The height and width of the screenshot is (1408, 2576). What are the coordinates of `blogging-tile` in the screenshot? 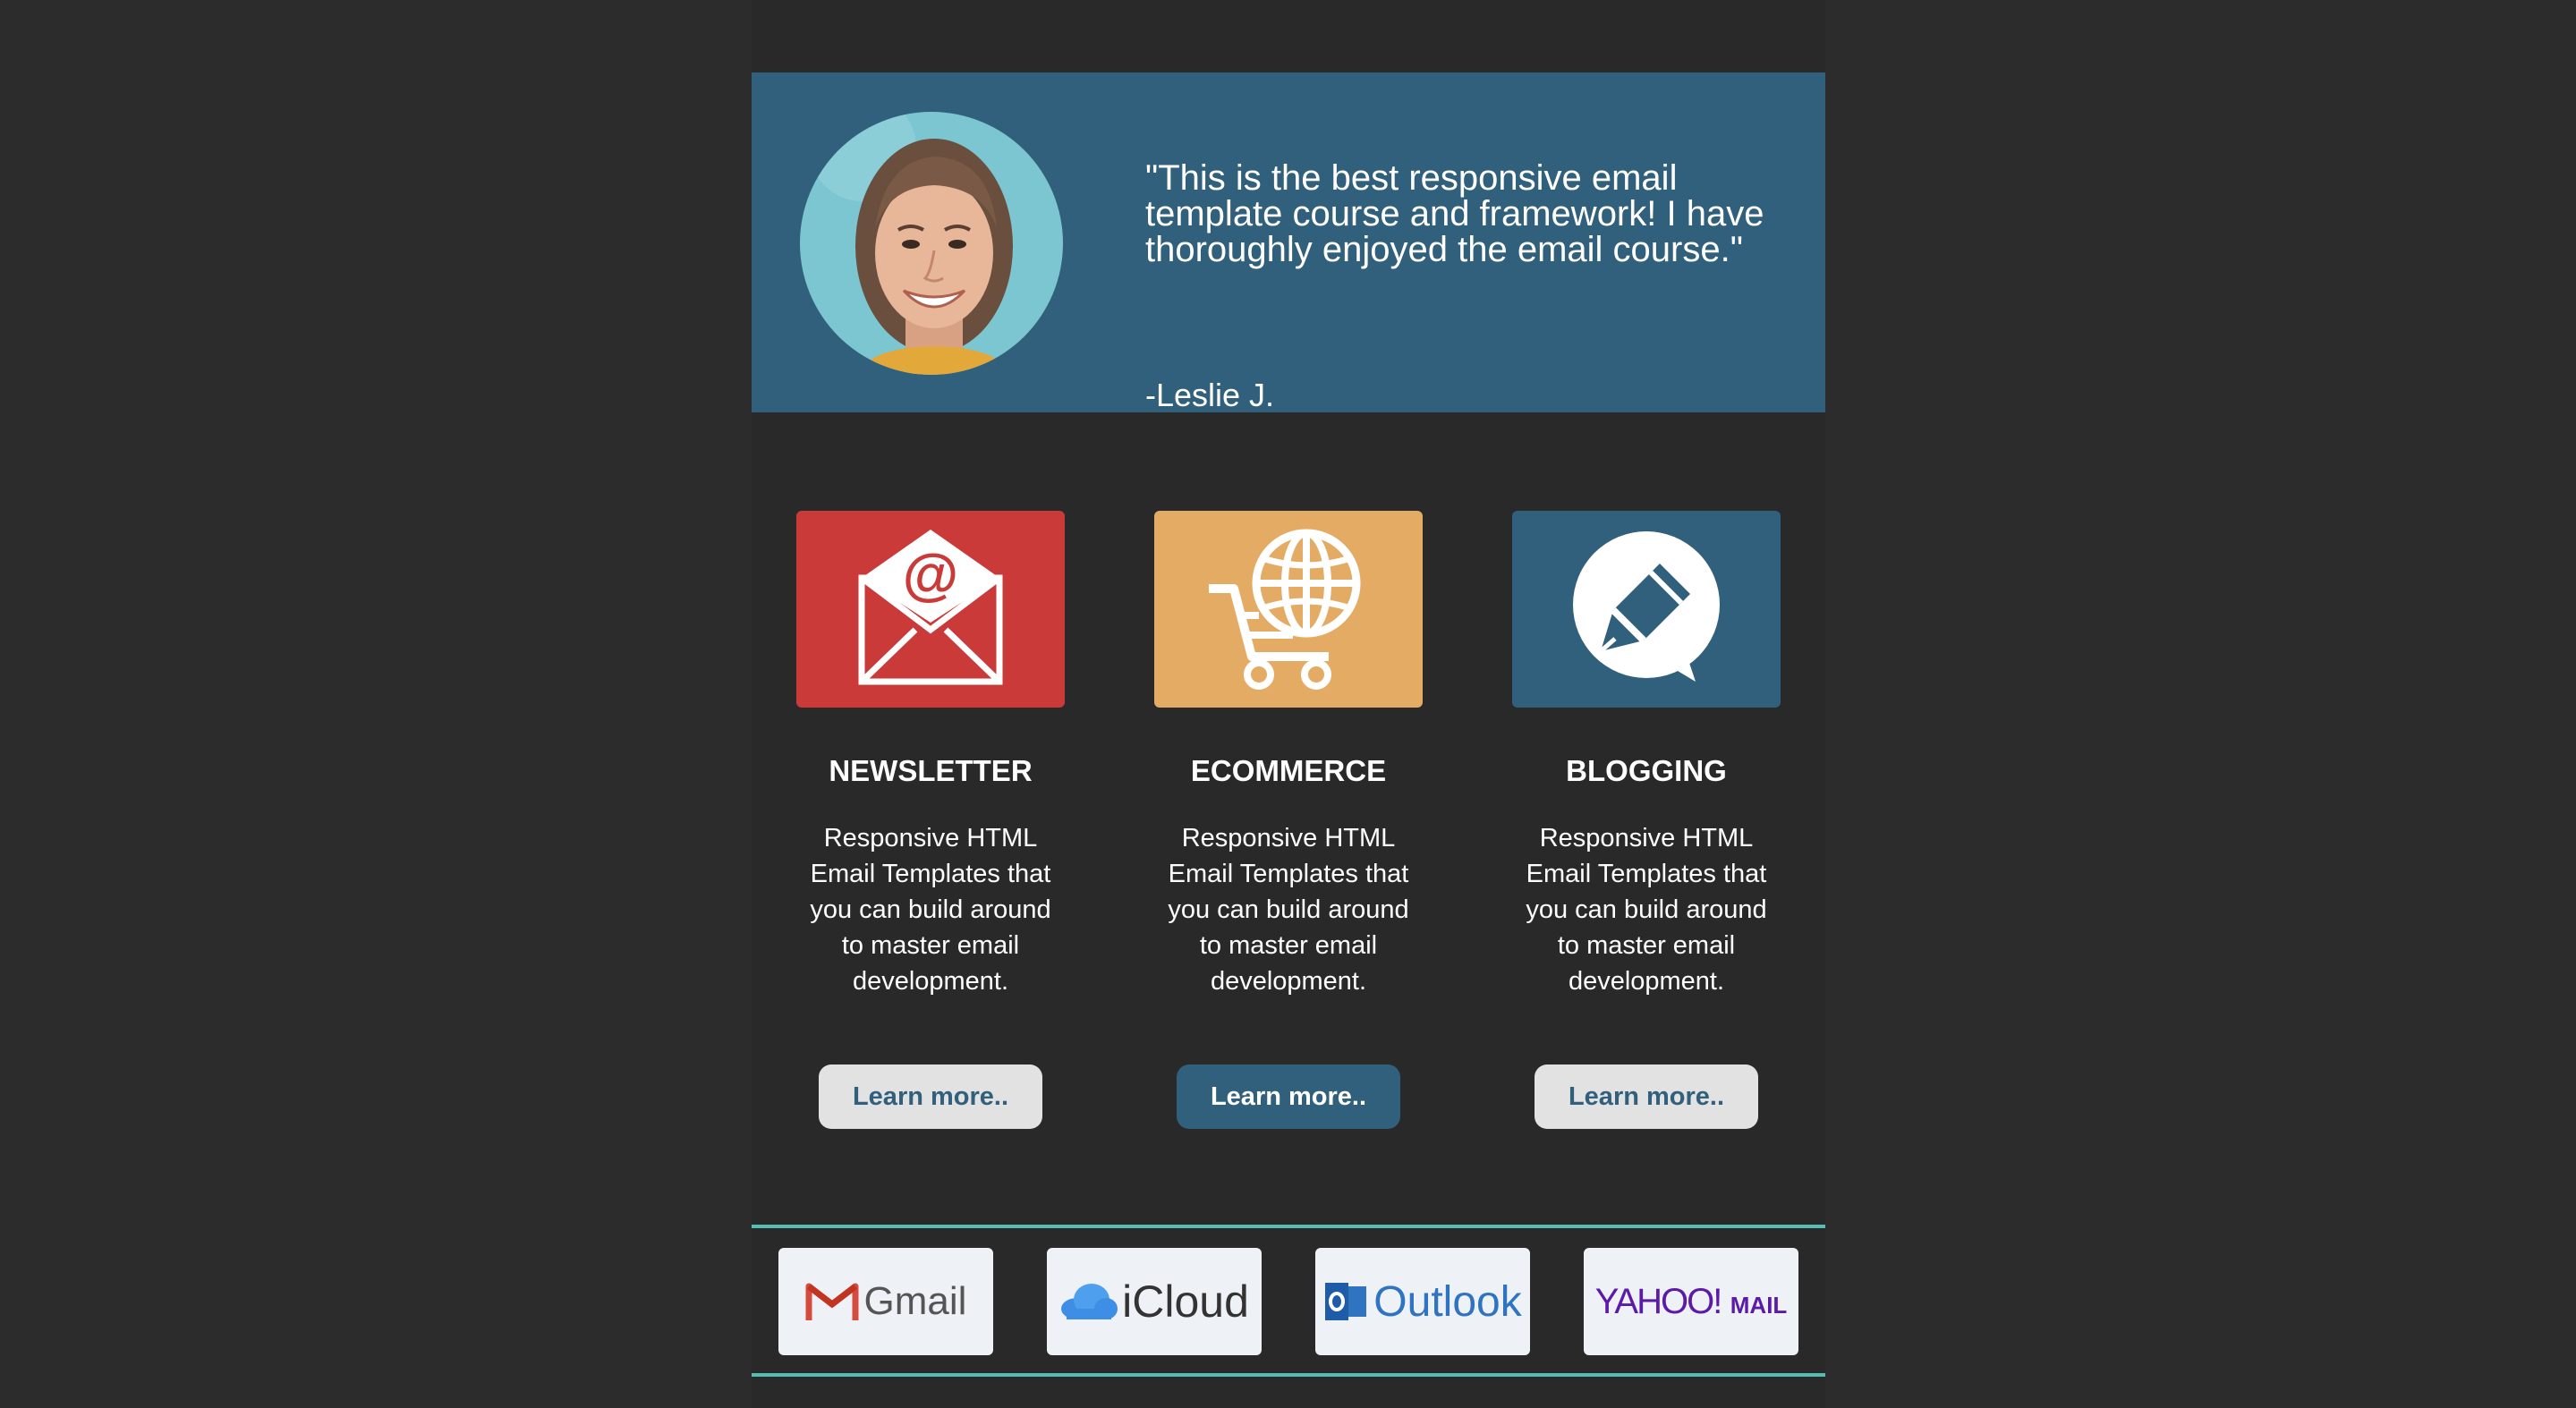 It's located at (1646, 609).